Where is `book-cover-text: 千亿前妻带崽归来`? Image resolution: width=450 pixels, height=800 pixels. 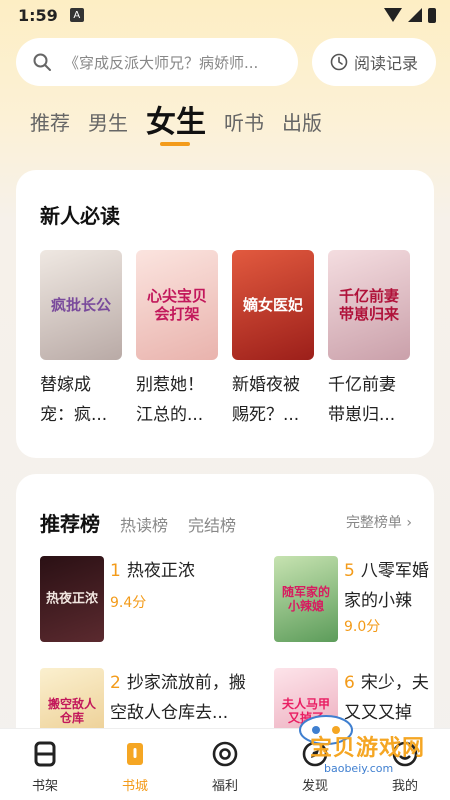 book-cover-text: 千亿前妻带崽归来 is located at coordinates (368, 305).